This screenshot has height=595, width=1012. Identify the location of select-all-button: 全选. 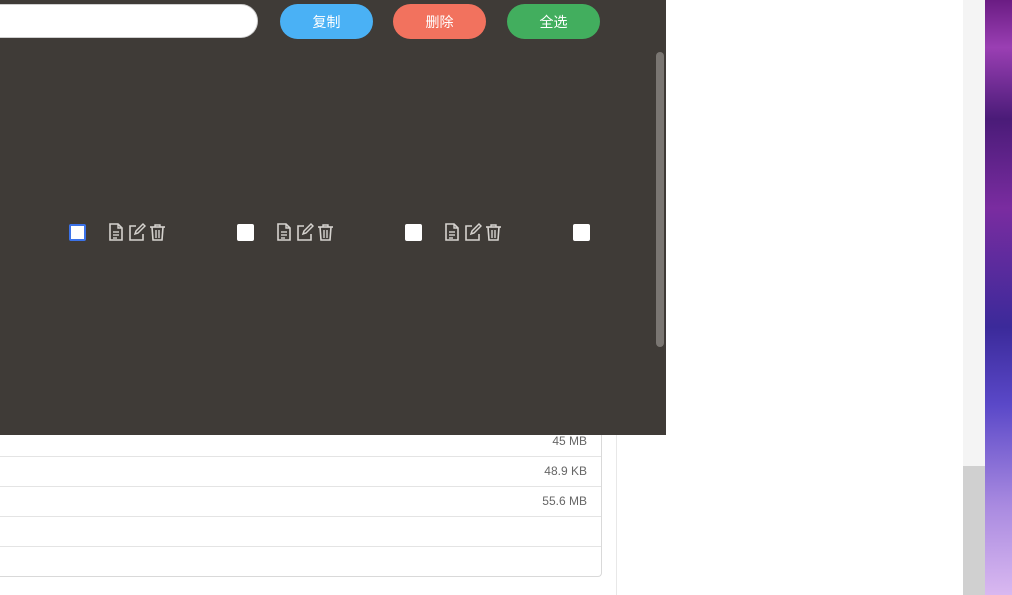
(553, 21).